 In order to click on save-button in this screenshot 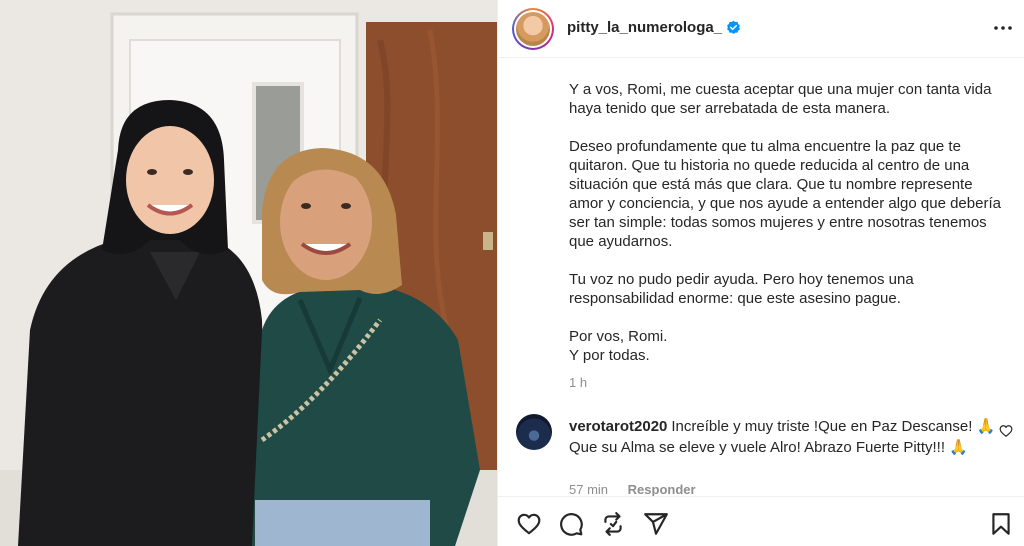, I will do `click(1001, 524)`.